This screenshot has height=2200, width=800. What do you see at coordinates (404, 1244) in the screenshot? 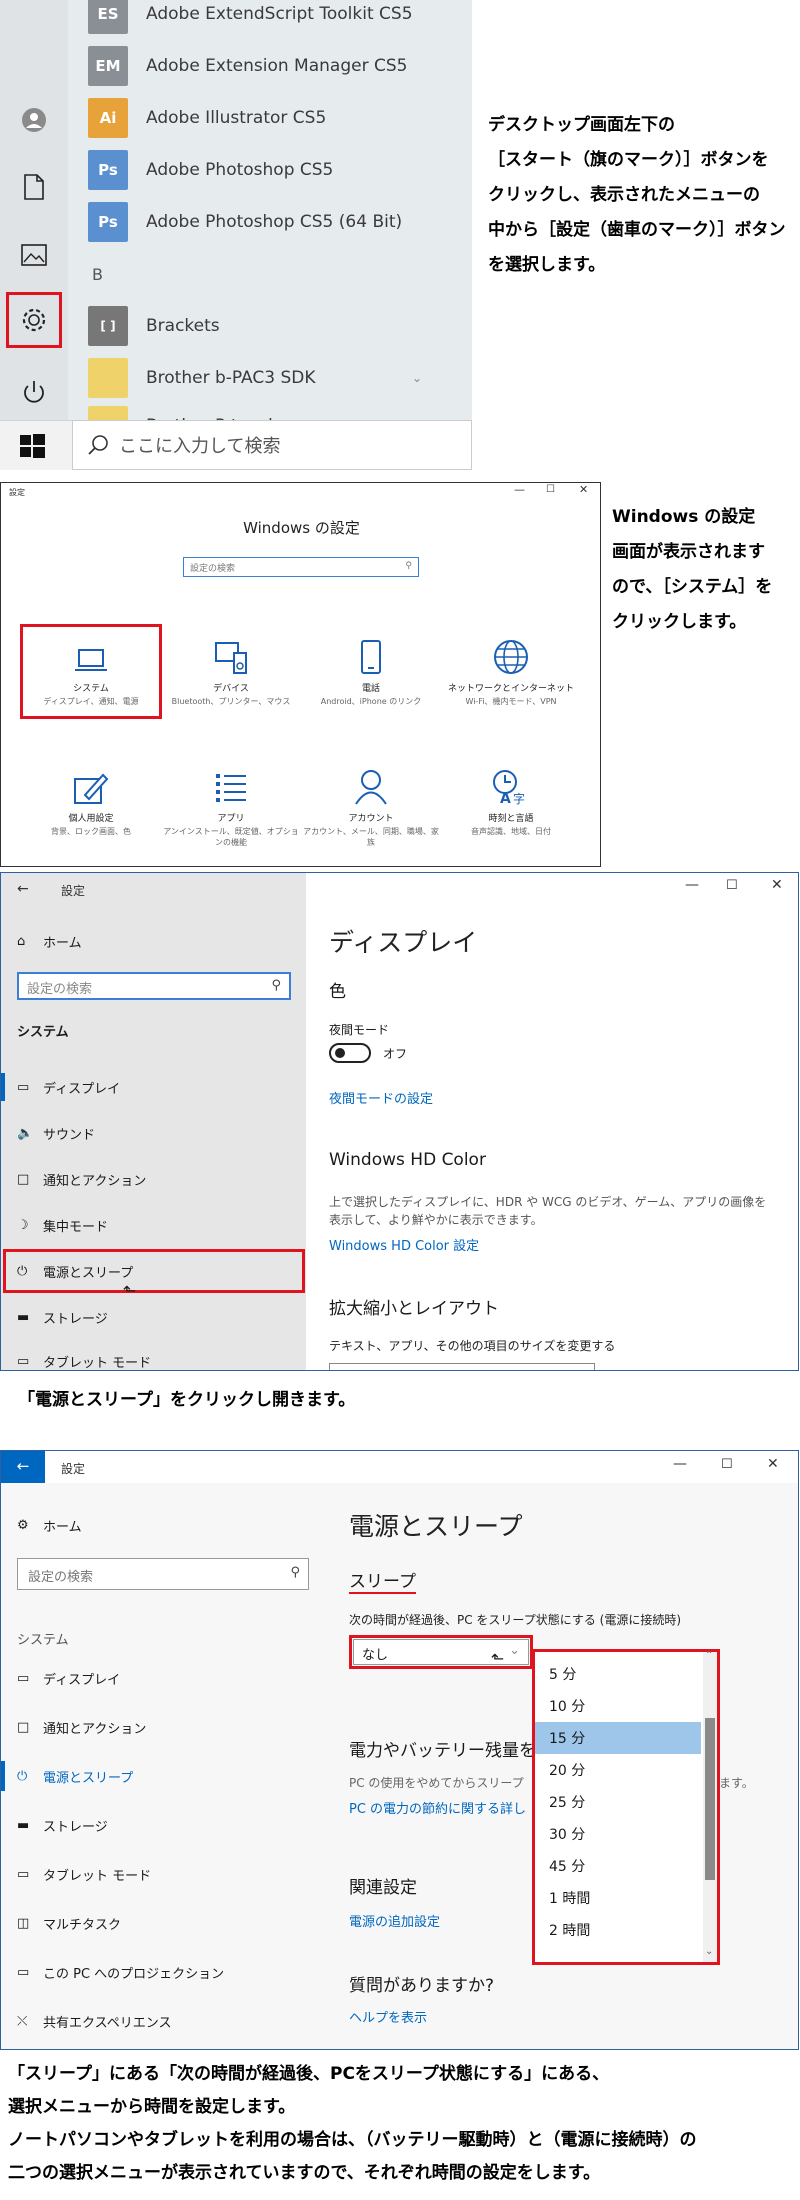
I see `hd-color-settings-link: Windows HD Color 設定` at bounding box center [404, 1244].